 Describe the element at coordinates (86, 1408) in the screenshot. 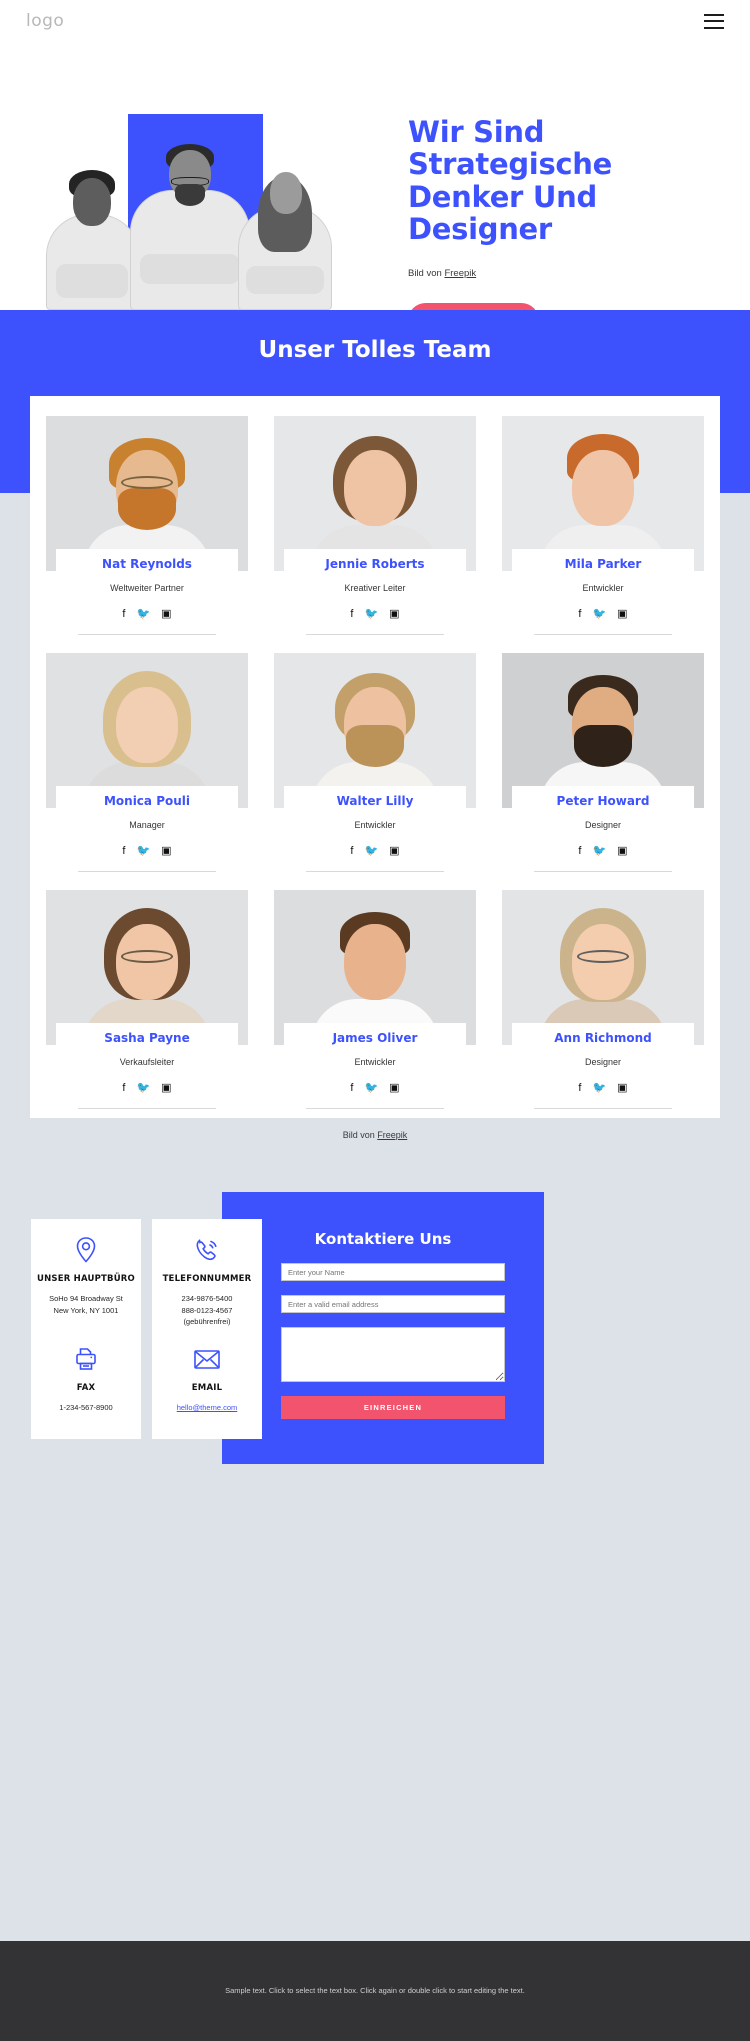

I see `contact-card-lines: 1-234-567-8900` at that location.